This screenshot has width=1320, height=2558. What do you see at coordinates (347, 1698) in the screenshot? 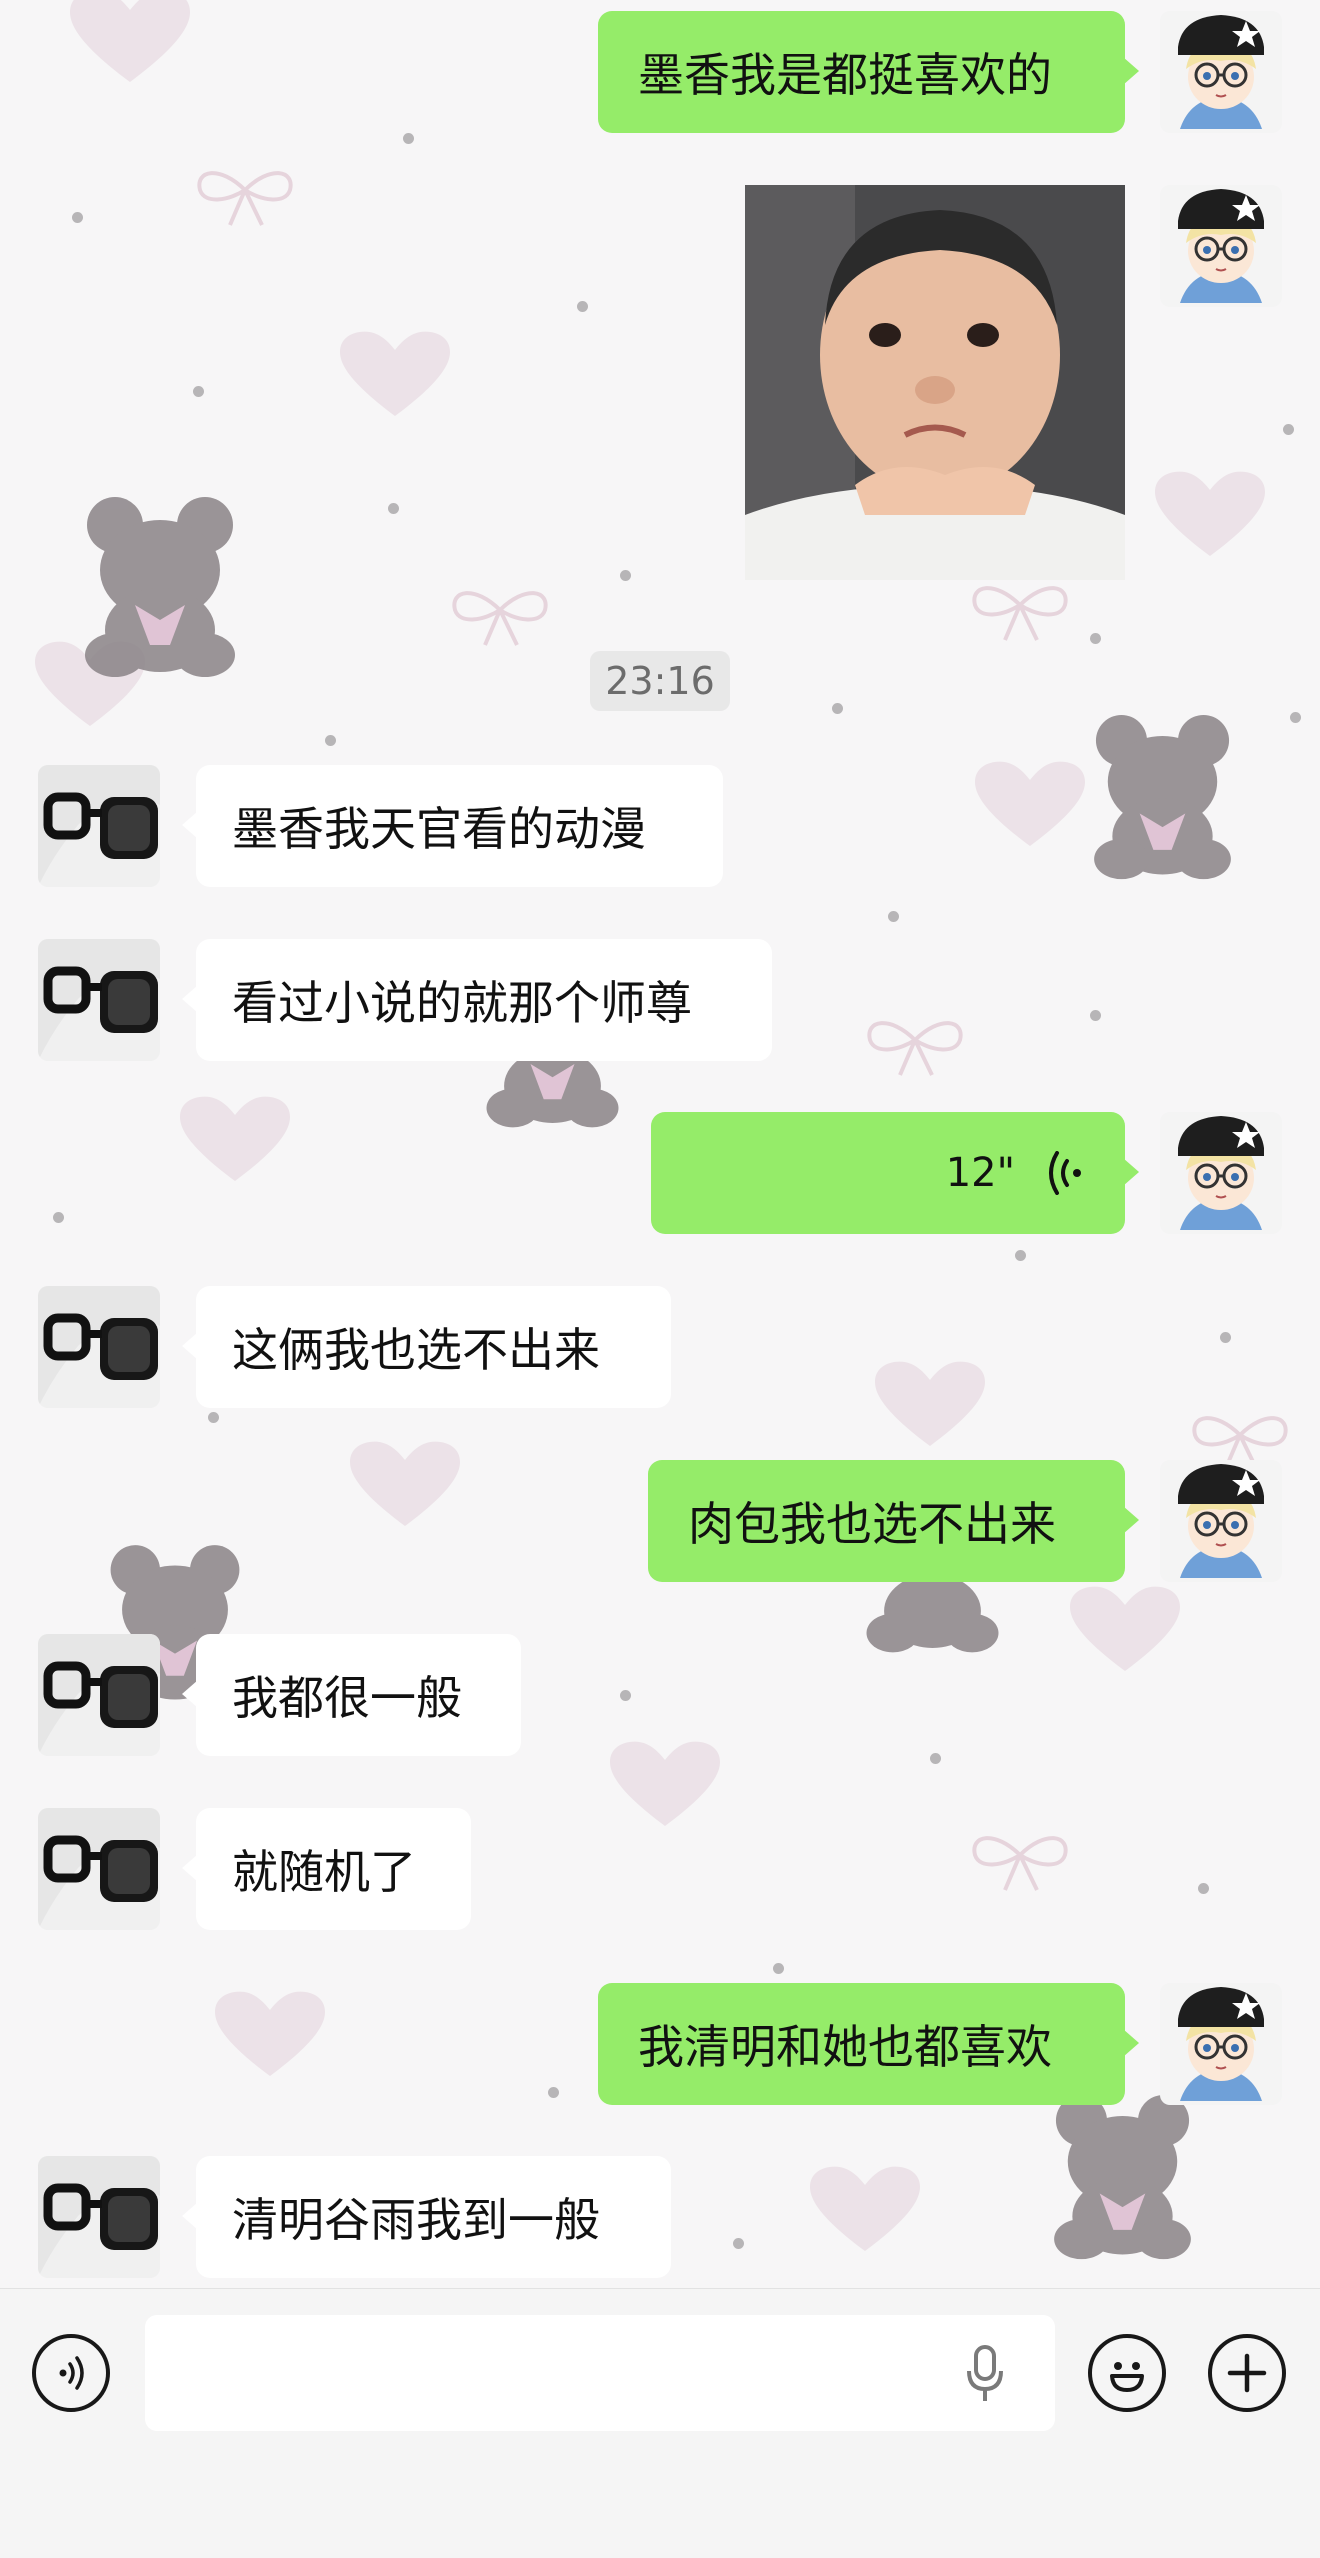
I see `message-text: 我都很一般` at bounding box center [347, 1698].